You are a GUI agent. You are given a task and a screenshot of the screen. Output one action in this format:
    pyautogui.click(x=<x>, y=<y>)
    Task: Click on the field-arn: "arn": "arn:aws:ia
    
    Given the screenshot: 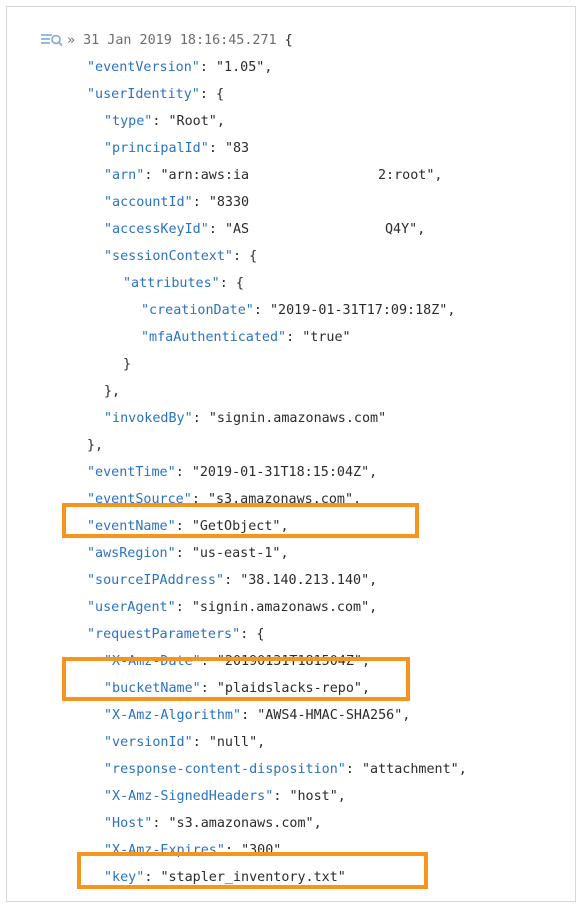 What is the action you would take?
    pyautogui.click(x=177, y=175)
    